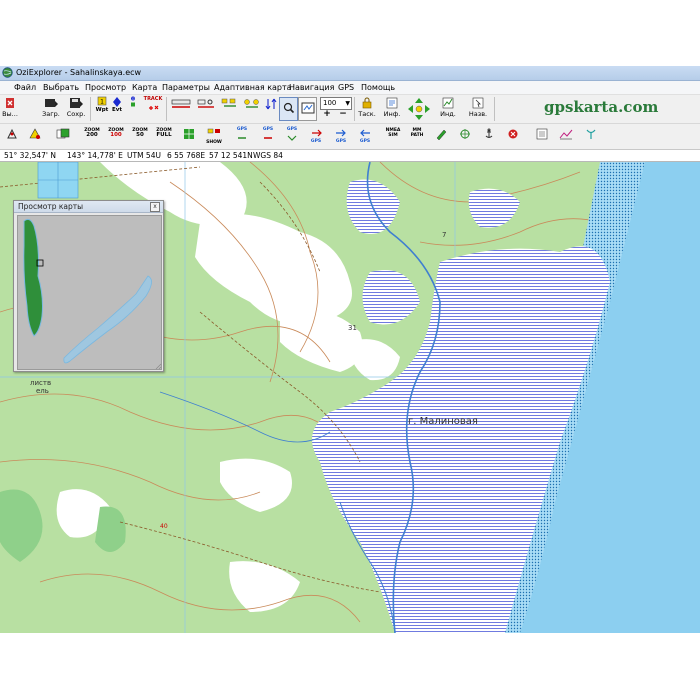 The width and height of the screenshot is (700, 700). Describe the element at coordinates (107, 319) in the screenshot. I see `island-chain` at that location.